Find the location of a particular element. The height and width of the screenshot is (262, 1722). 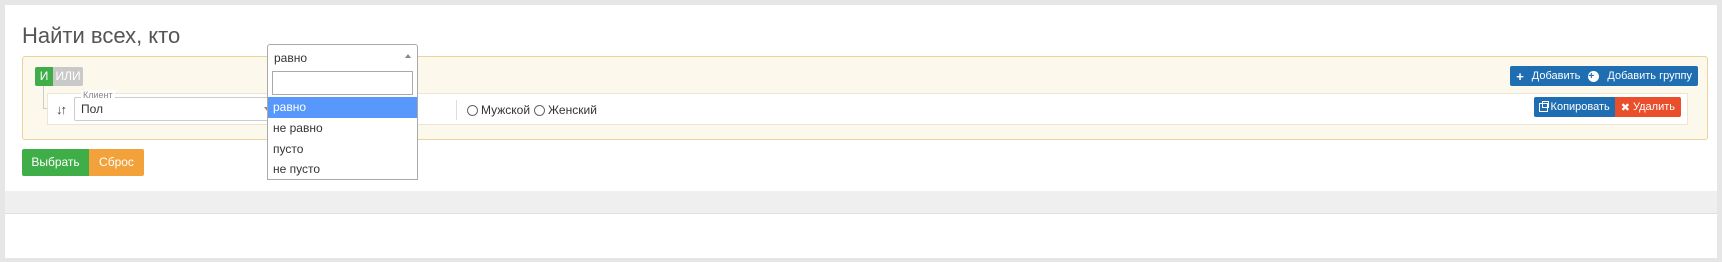

field-legend: Клиент is located at coordinates (98, 95).